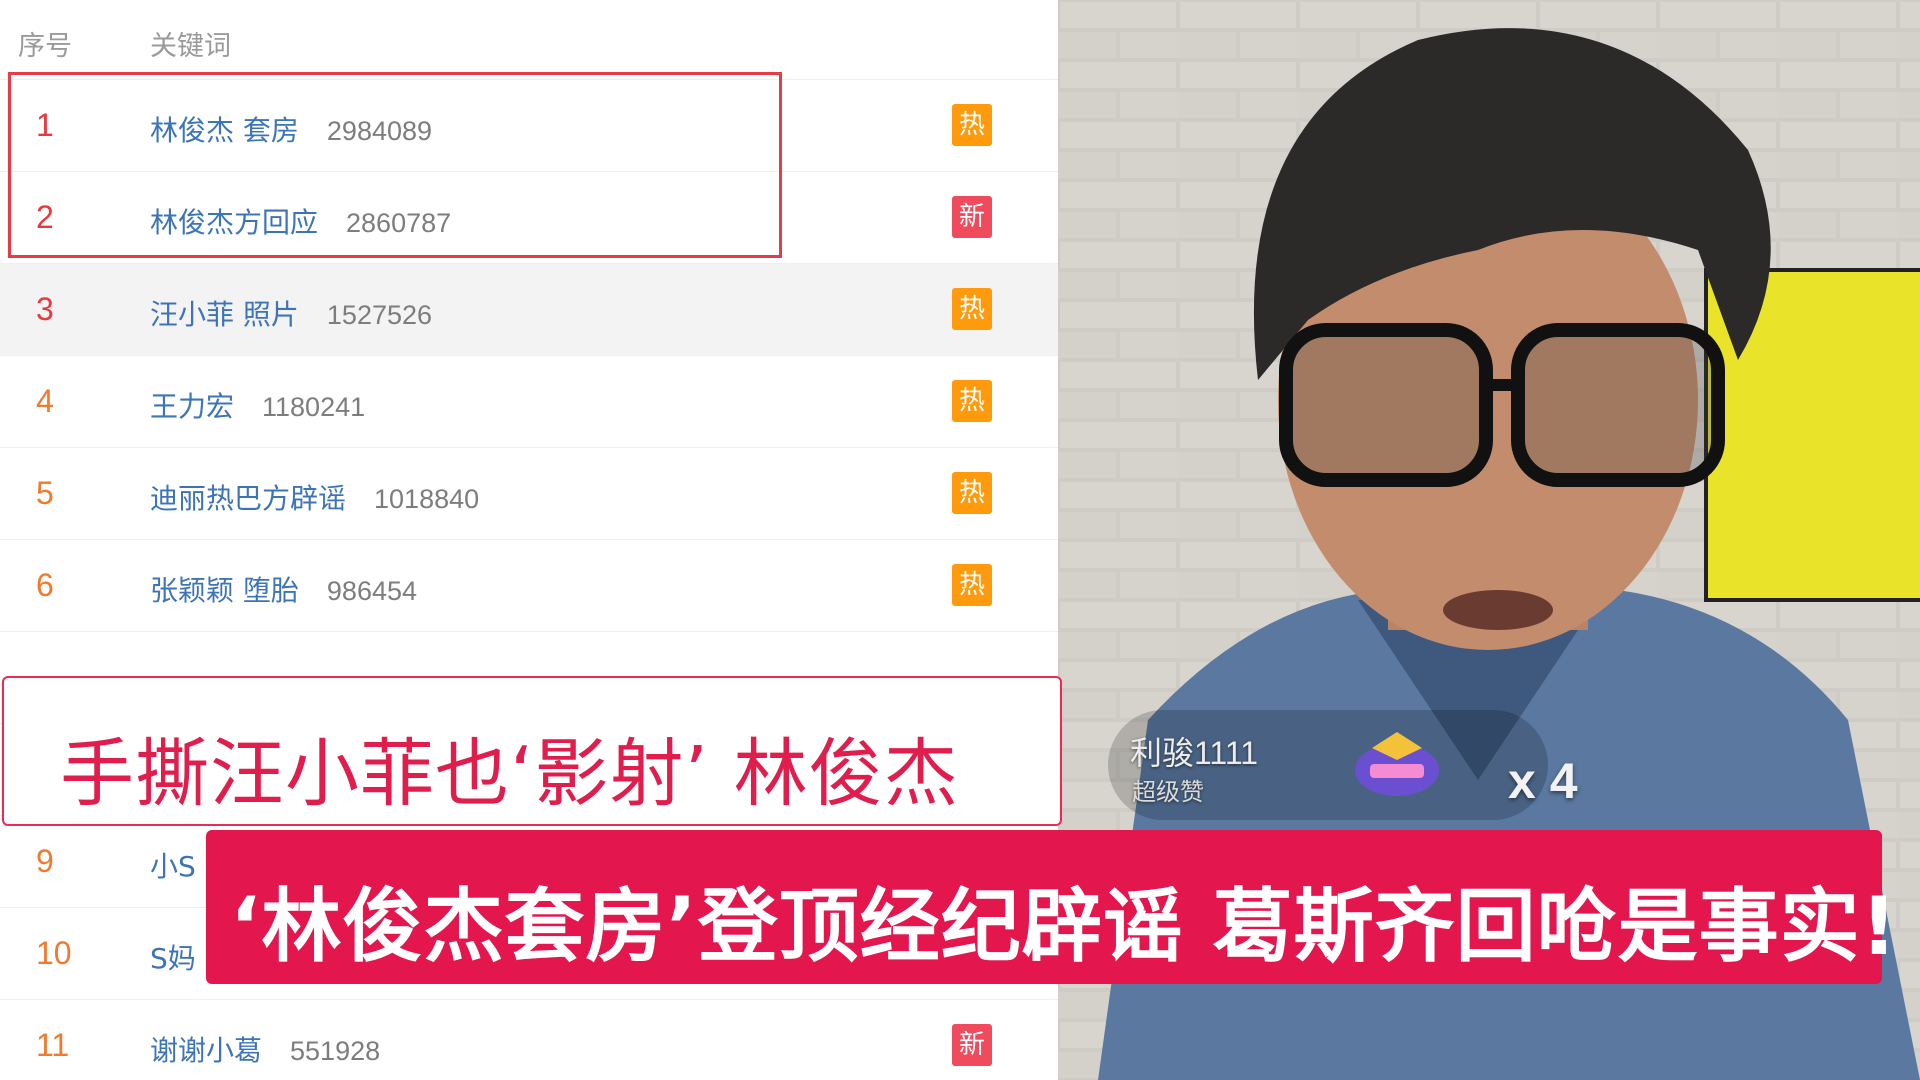 Image resolution: width=1920 pixels, height=1080 pixels. I want to click on row-keyword-link: 张颖颖 堕胎 986454, so click(283, 589).